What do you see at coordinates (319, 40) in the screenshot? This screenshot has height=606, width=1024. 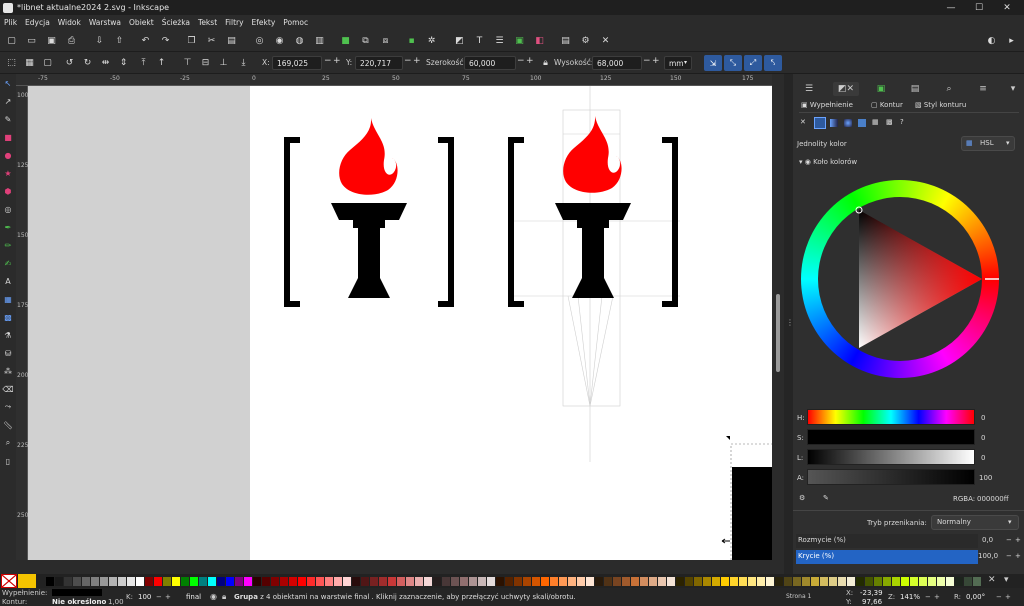 I see `zoom-width-icon: ▥` at bounding box center [319, 40].